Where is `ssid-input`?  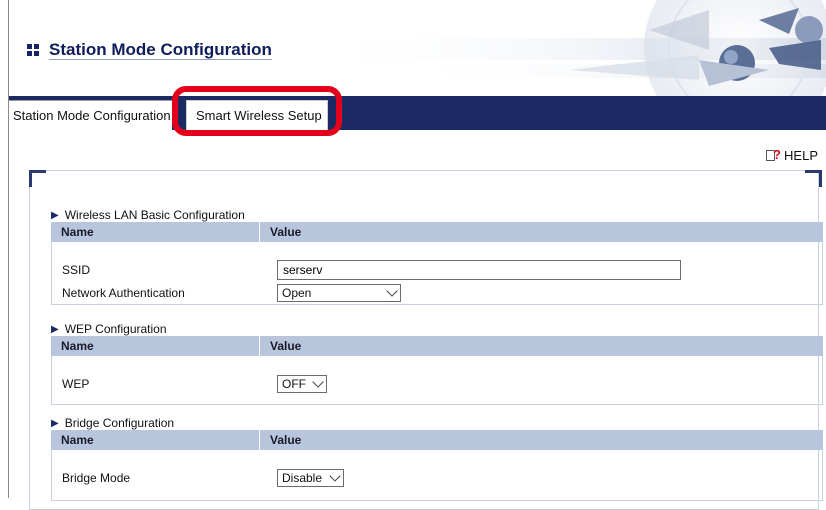
ssid-input is located at coordinates (479, 270).